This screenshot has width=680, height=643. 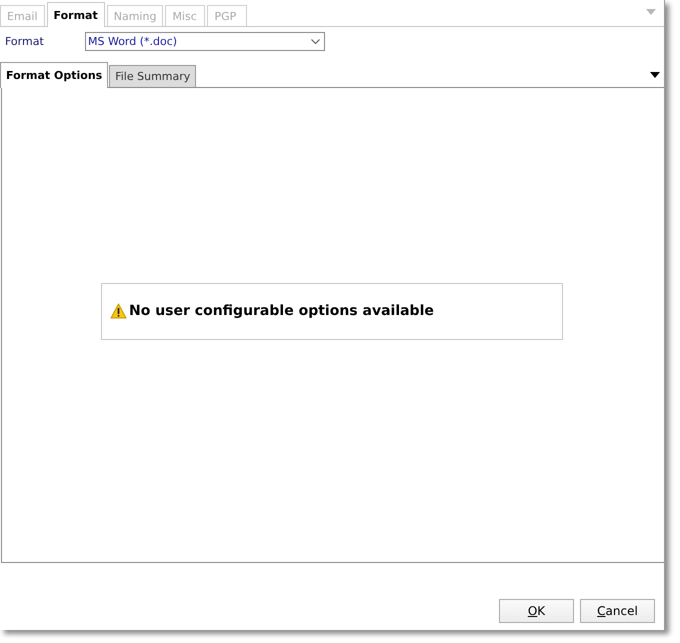 I want to click on warning-icon, so click(x=118, y=311).